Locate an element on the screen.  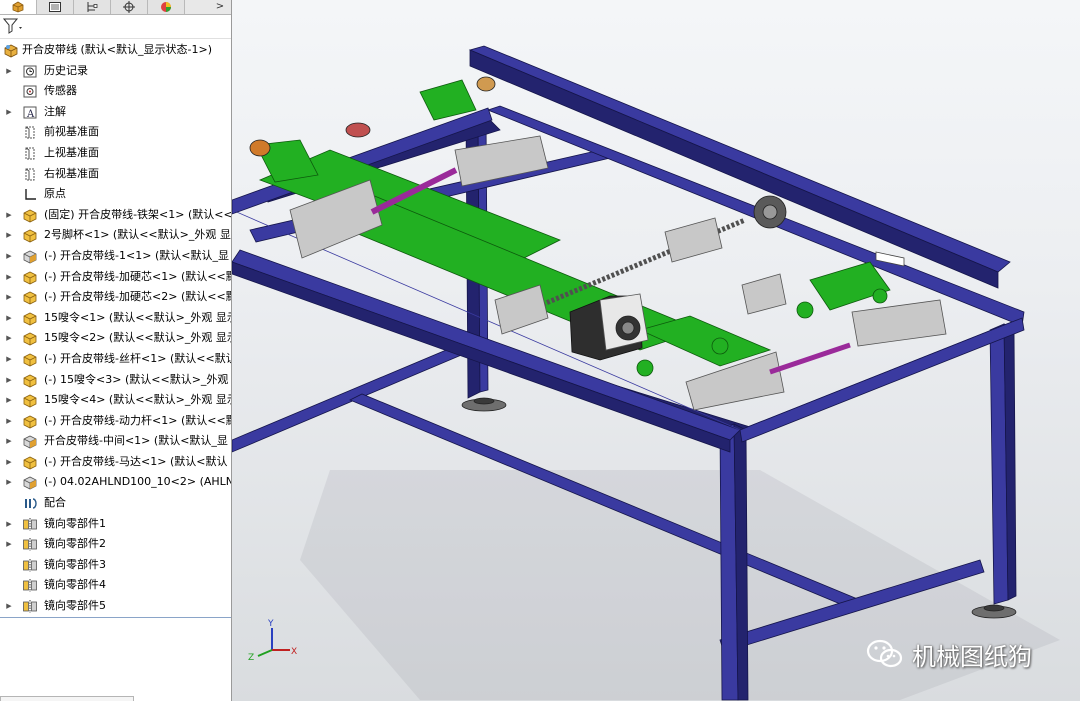
tab-feature-manager is located at coordinates (18, 7).